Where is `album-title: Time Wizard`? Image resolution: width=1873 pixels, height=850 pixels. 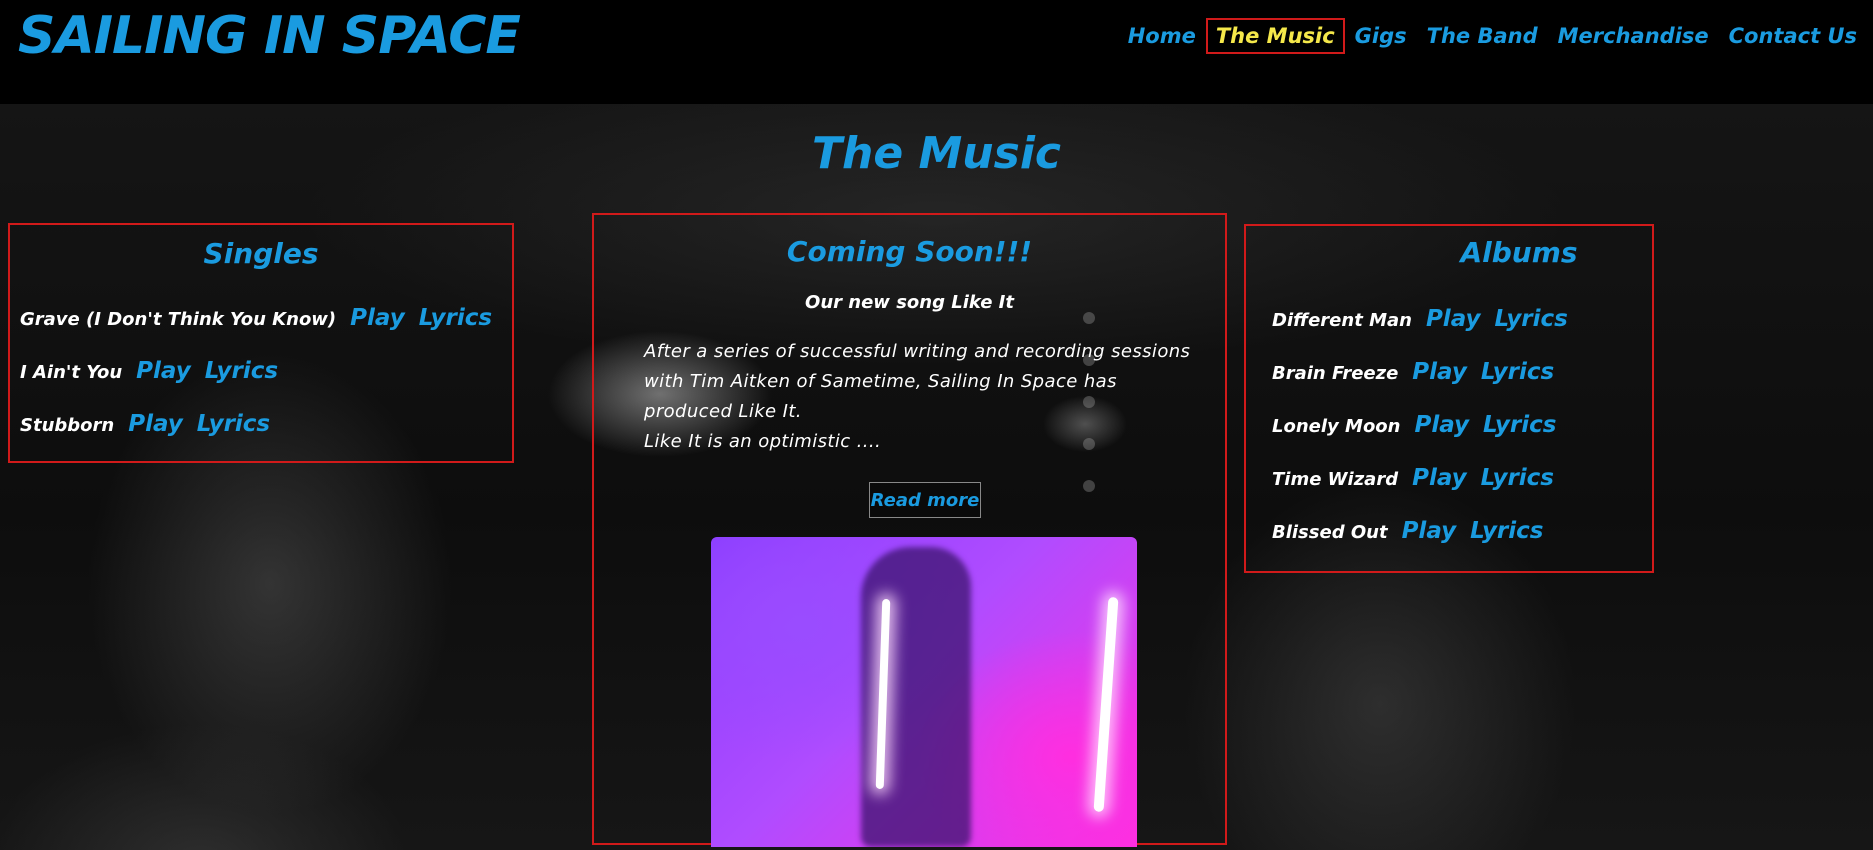 album-title: Time Wizard is located at coordinates (1335, 479).